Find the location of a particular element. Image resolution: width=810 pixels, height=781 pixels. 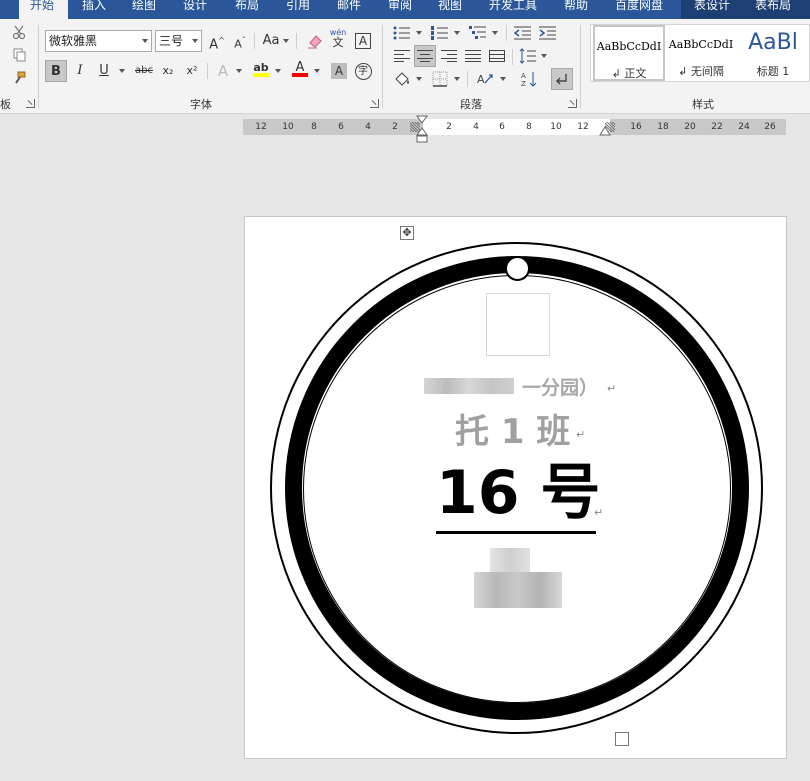

font-size-combo: 三号 is located at coordinates (178, 41).